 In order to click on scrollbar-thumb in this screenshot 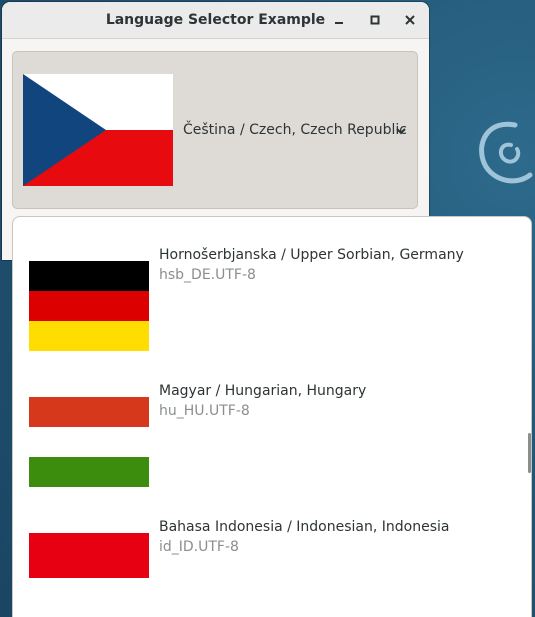, I will do `click(529, 453)`.